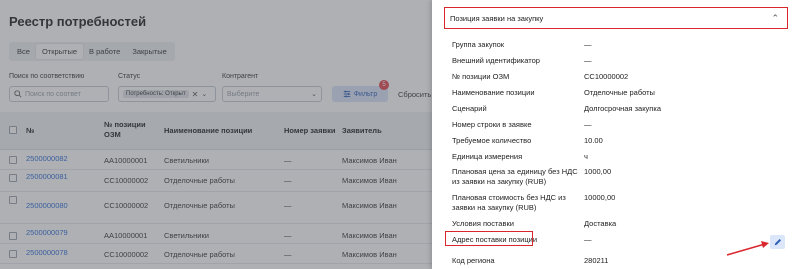  Describe the element at coordinates (598, 171) in the screenshot. I see `prop-value: 1000,00` at that location.